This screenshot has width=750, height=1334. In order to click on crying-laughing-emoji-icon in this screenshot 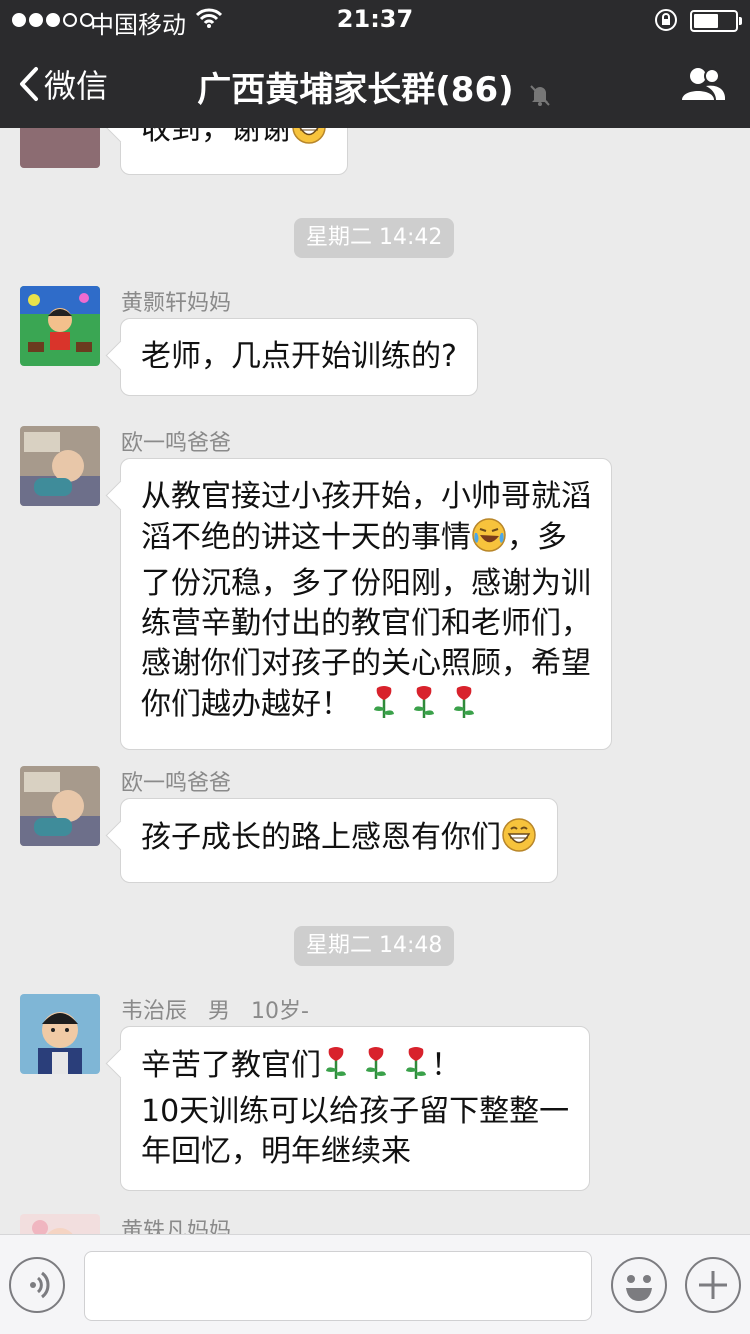, I will do `click(489, 540)`.